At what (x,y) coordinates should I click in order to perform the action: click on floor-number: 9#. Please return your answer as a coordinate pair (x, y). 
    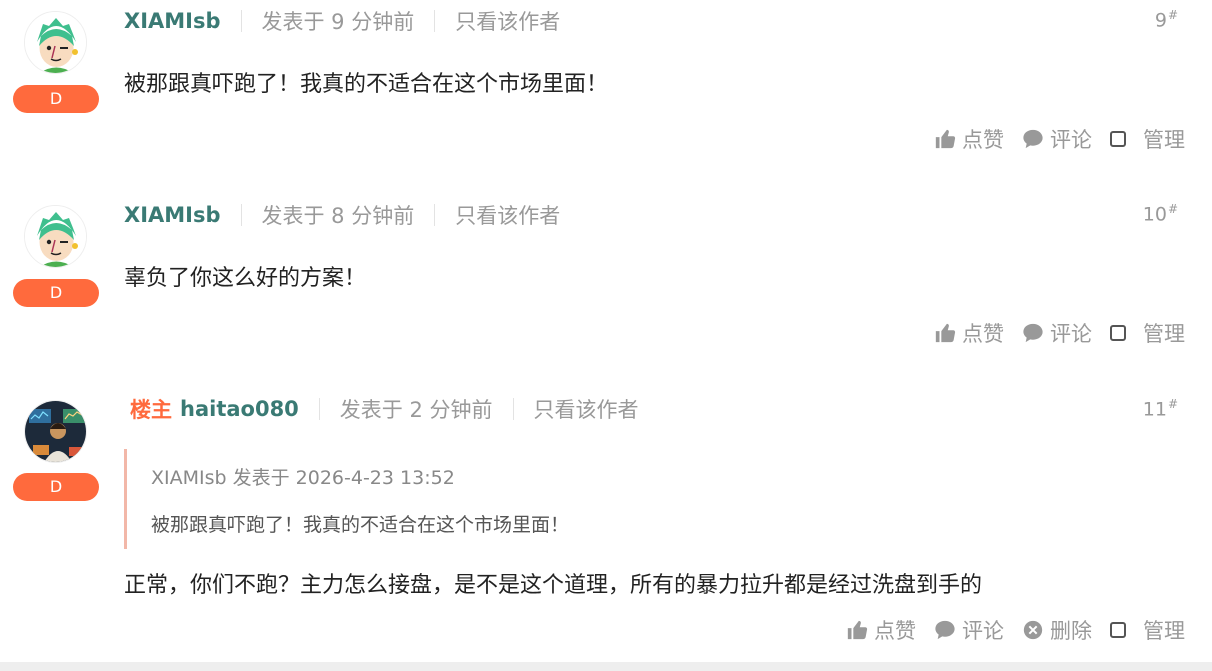
    Looking at the image, I should click on (1166, 19).